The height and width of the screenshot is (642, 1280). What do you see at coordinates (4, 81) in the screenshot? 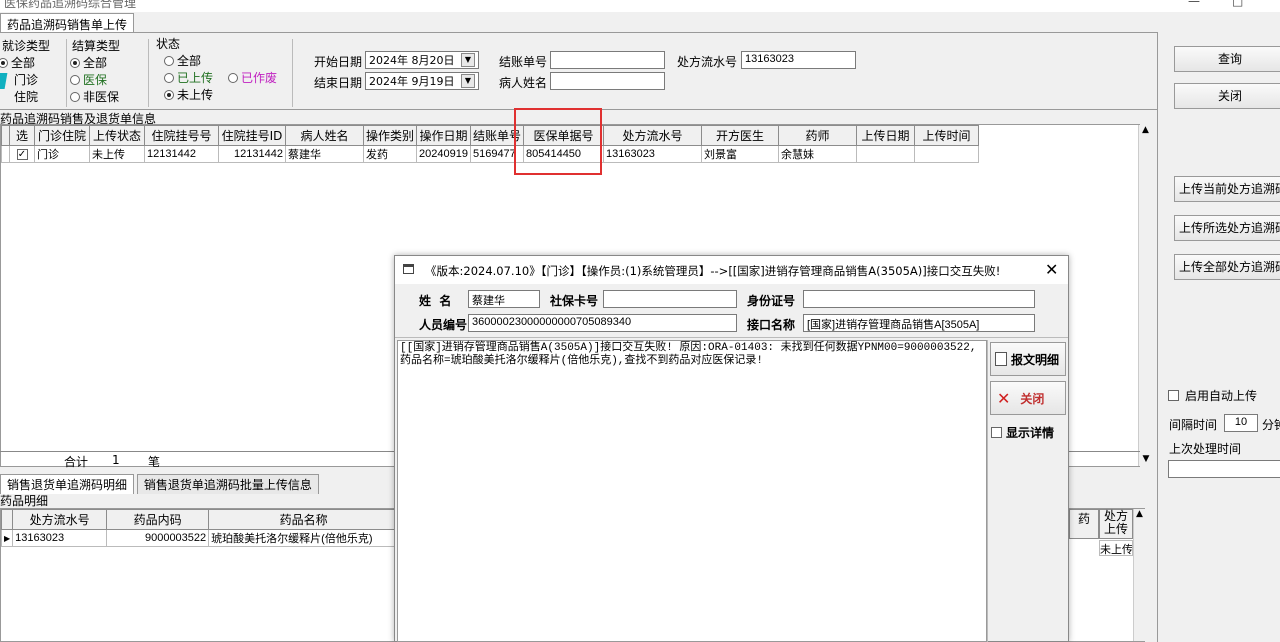
I see `teal-marker-icon` at bounding box center [4, 81].